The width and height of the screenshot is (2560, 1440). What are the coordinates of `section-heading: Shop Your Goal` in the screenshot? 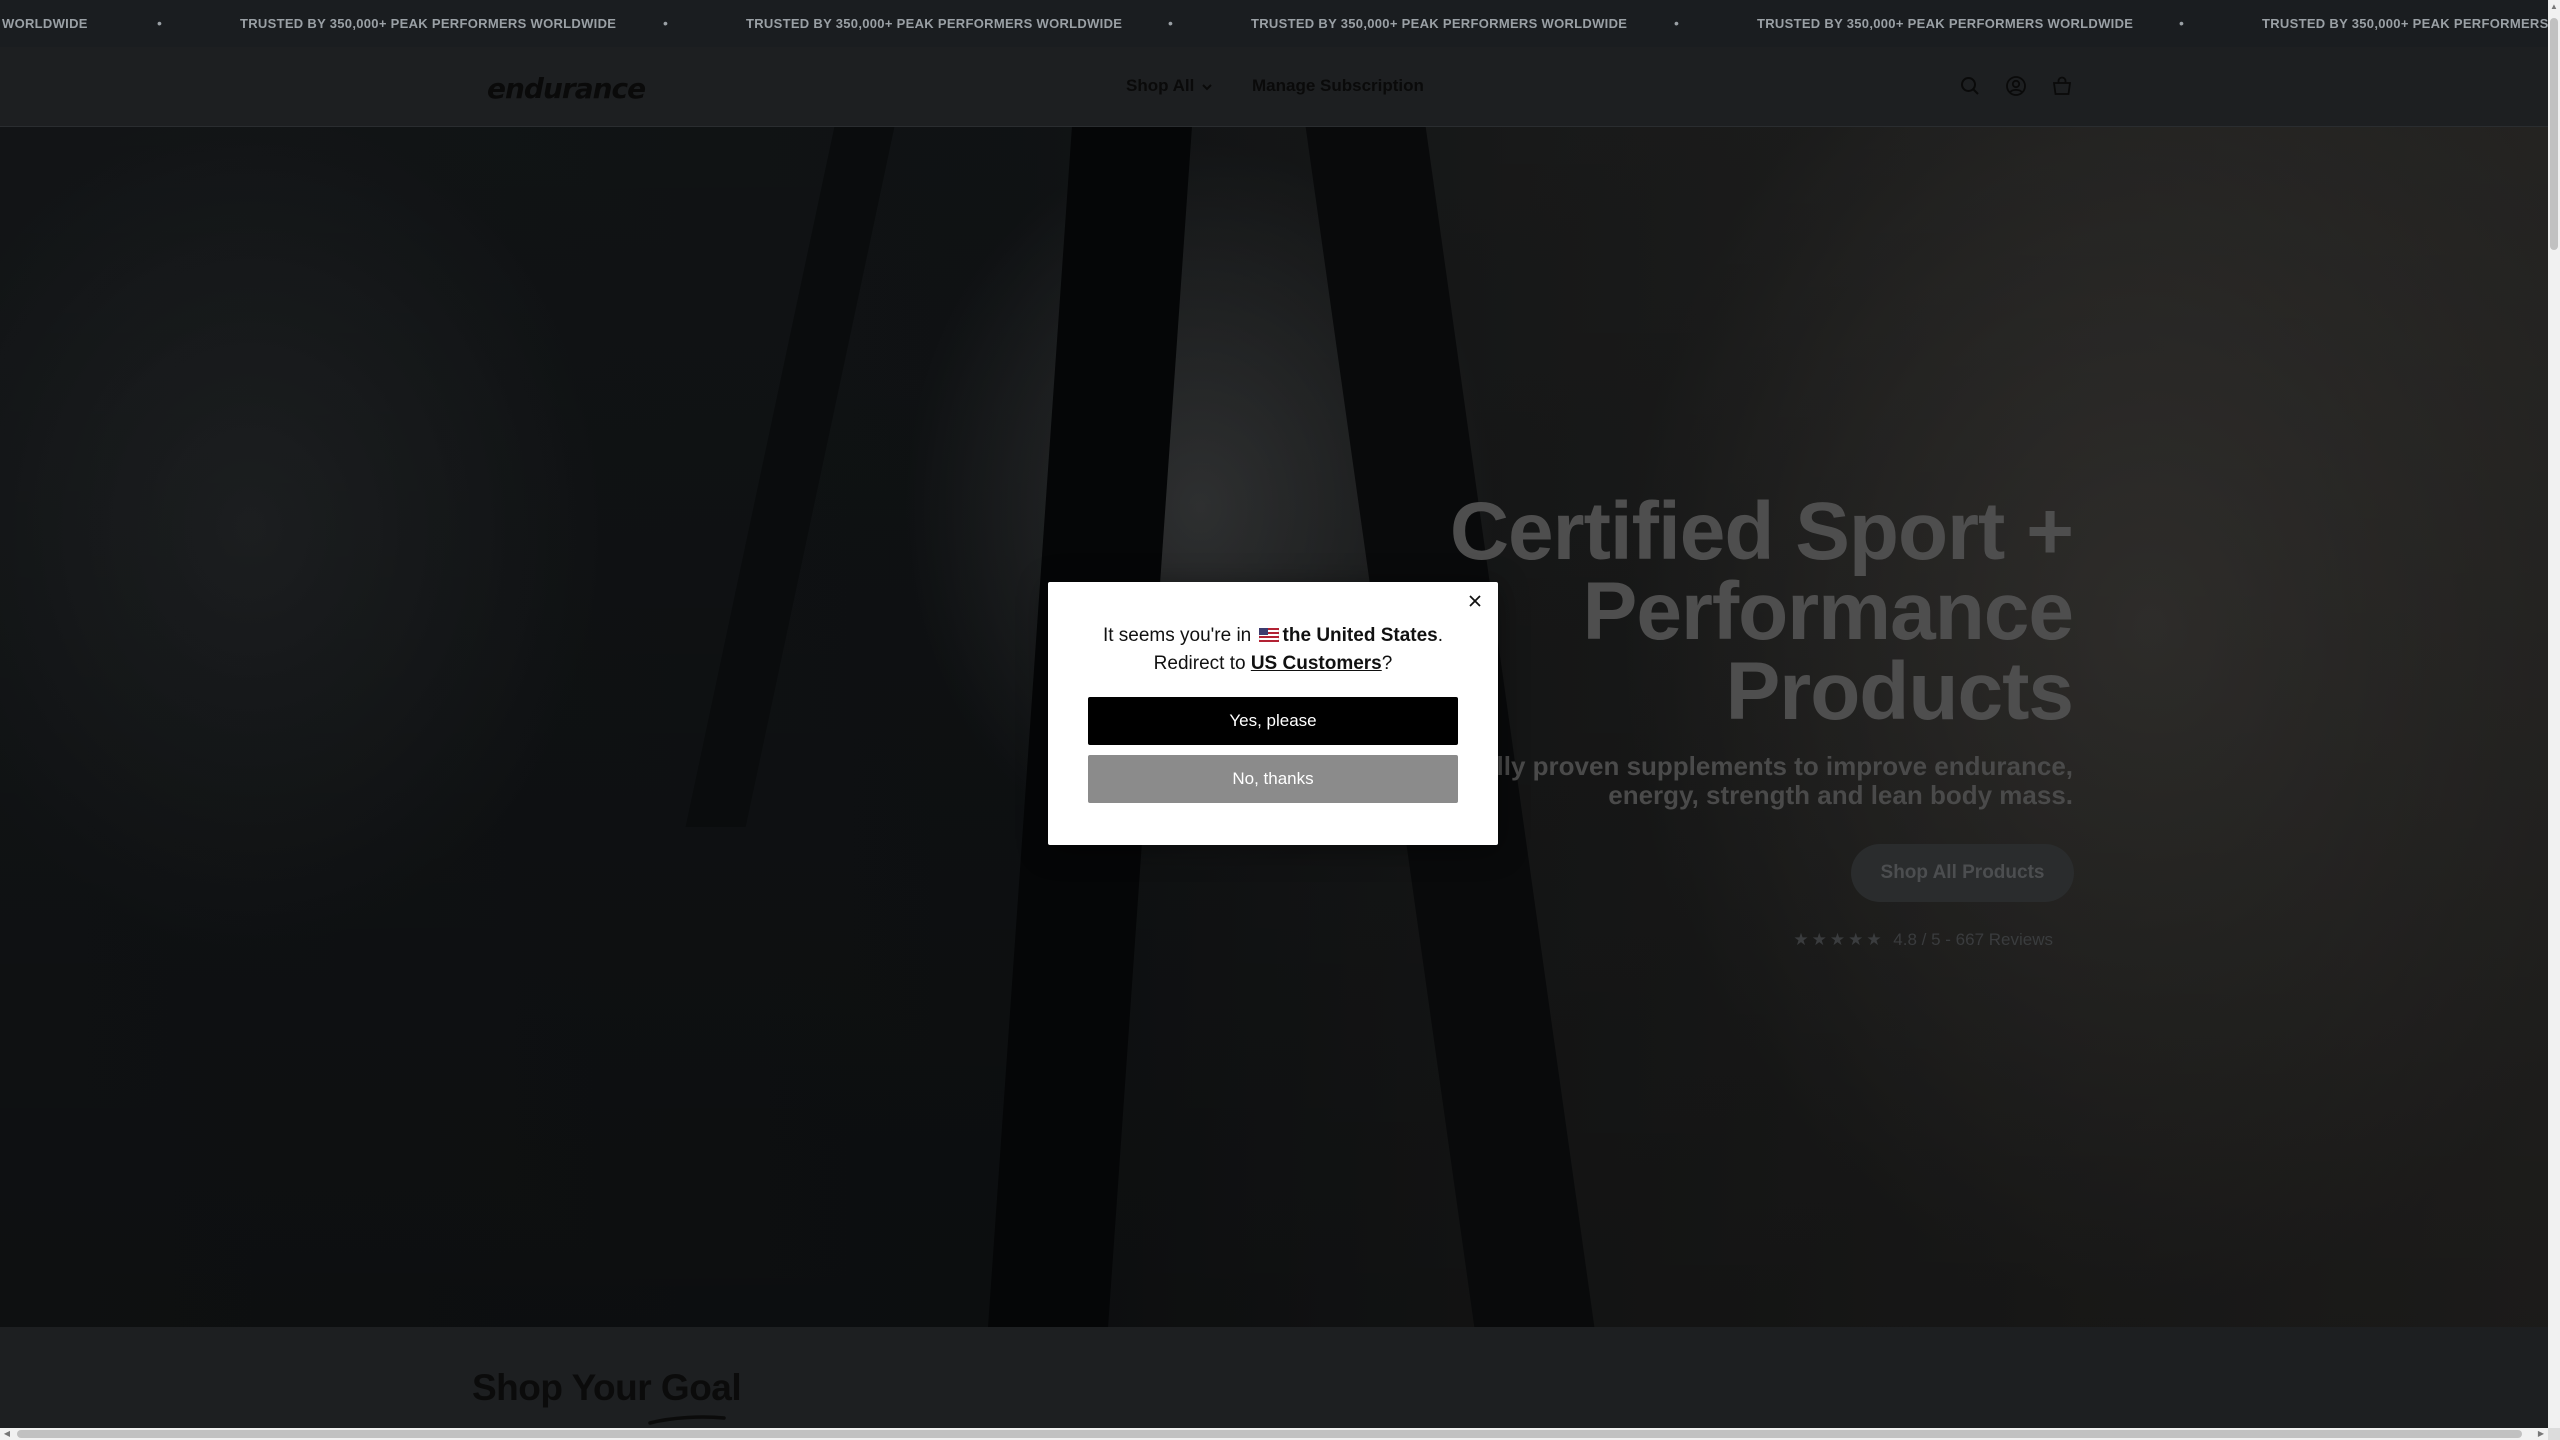 It's located at (607, 1388).